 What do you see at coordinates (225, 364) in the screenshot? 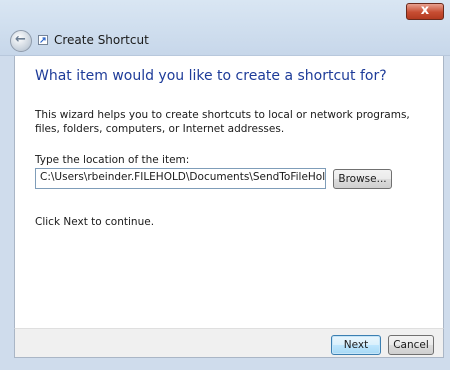
I see `window-frame-bottom` at bounding box center [225, 364].